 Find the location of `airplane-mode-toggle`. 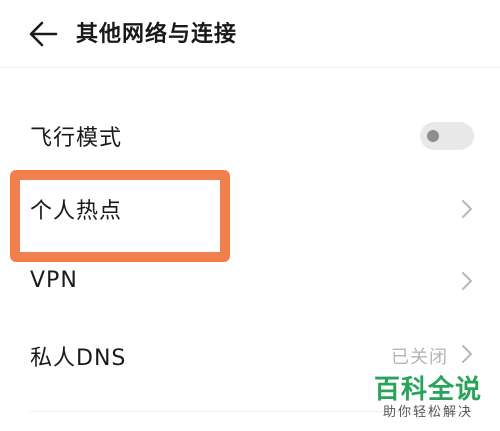

airplane-mode-toggle is located at coordinates (447, 136).